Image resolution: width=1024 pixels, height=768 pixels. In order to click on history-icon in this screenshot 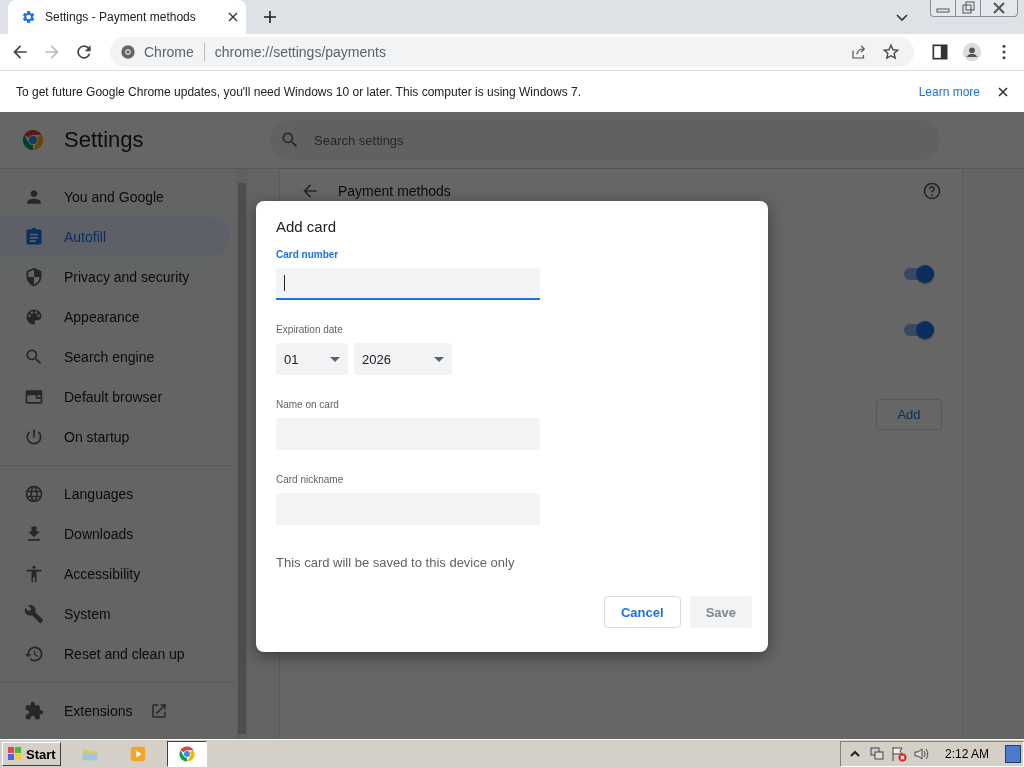, I will do `click(34, 654)`.